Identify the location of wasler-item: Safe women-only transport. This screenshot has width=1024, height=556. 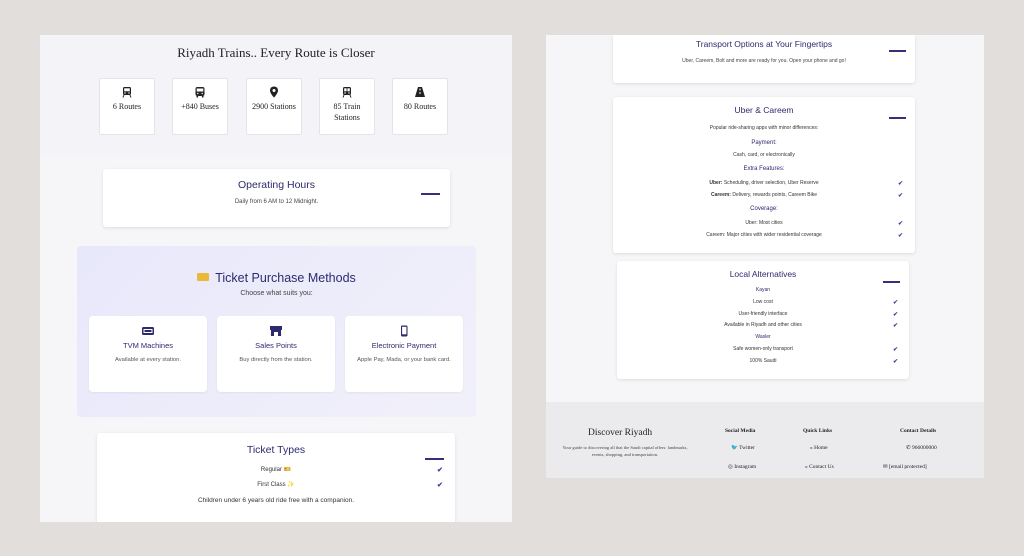
(763, 349).